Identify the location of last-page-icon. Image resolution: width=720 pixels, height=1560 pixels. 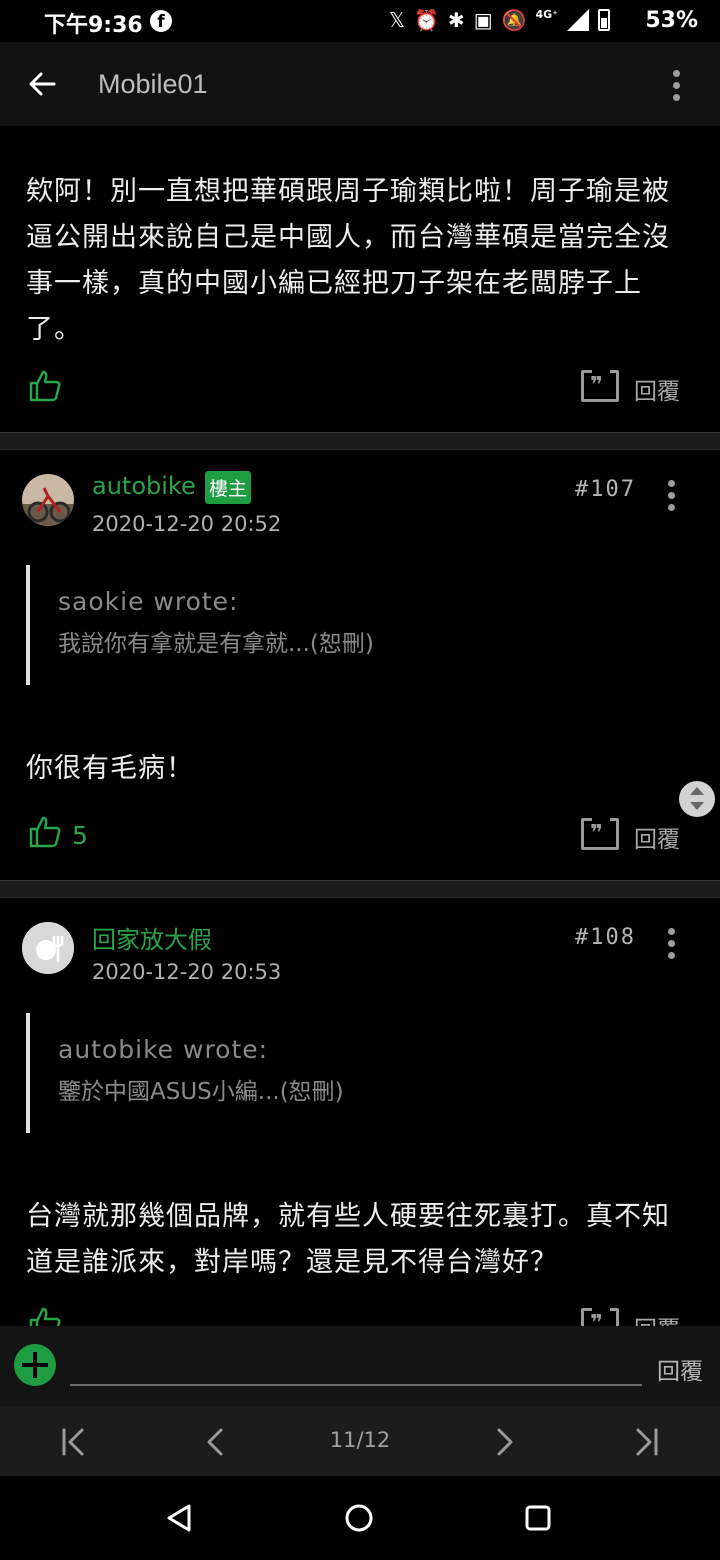
(648, 1442).